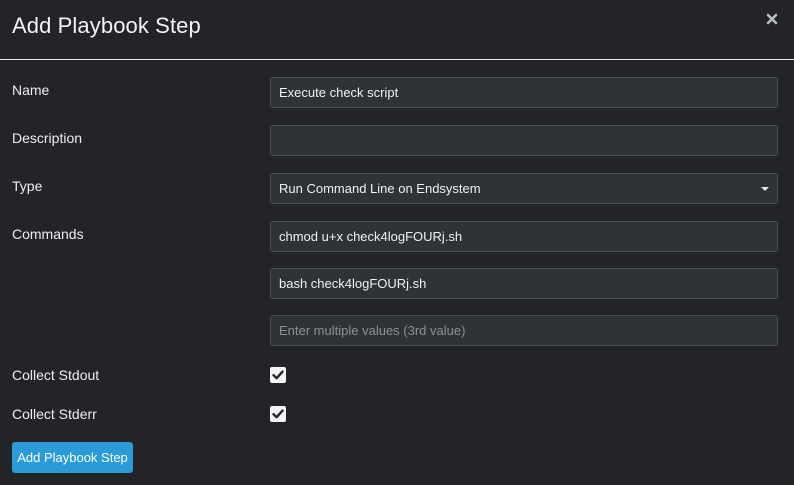 This screenshot has width=794, height=485. Describe the element at coordinates (27, 186) in the screenshot. I see `type-label: Type` at that location.